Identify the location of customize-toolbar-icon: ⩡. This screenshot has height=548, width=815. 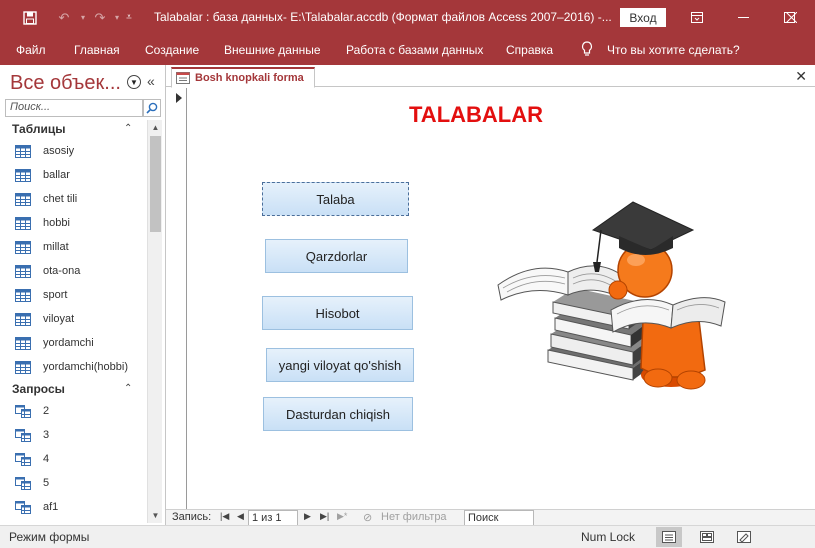
(129, 17).